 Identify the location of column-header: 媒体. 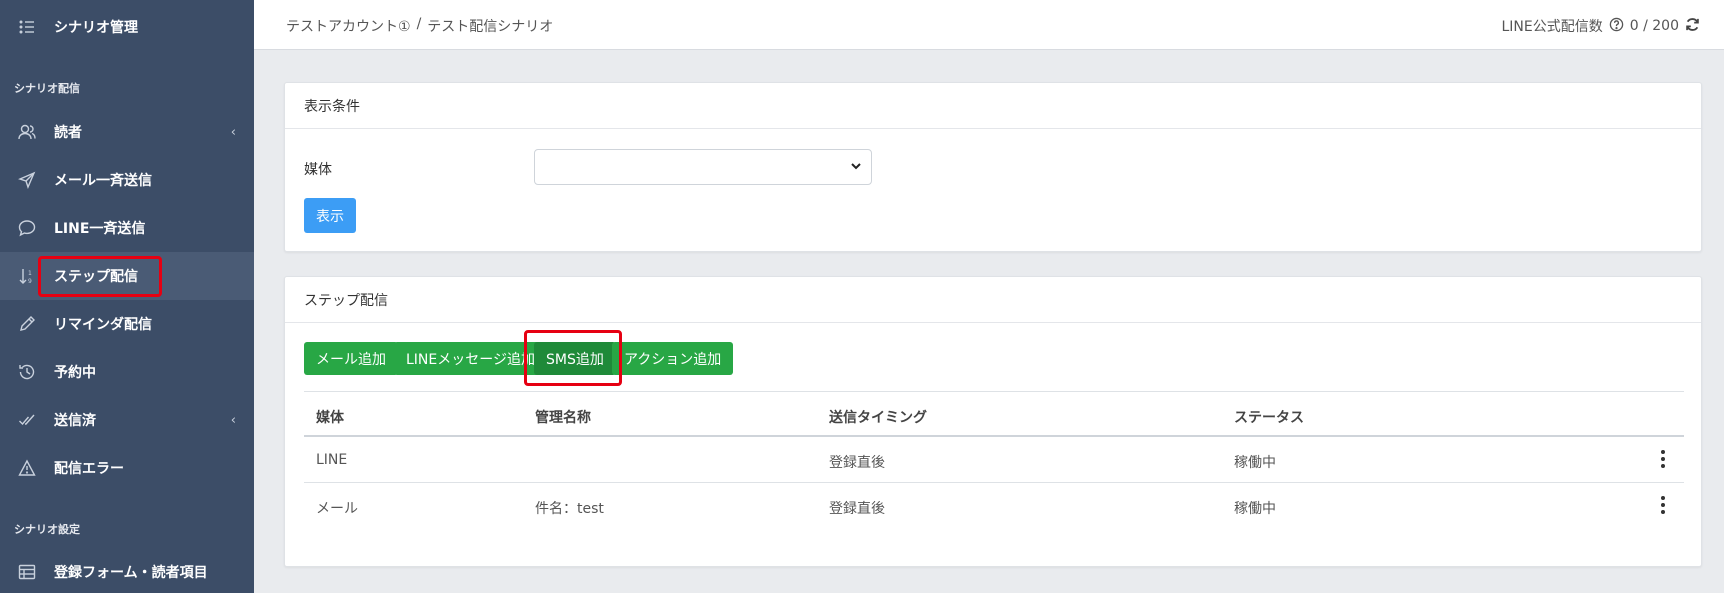
(330, 418).